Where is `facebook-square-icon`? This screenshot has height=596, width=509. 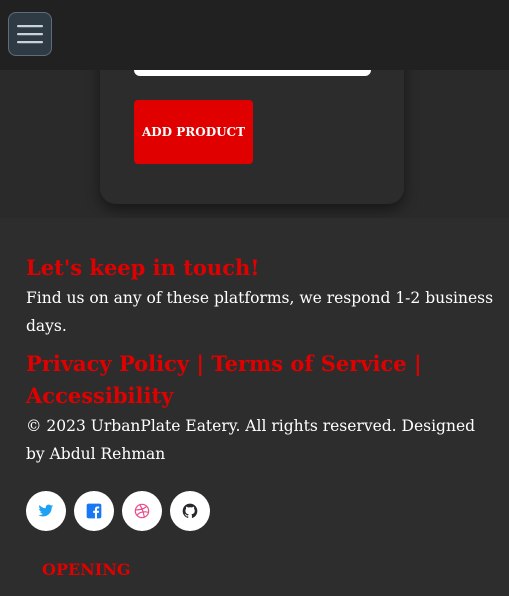 facebook-square-icon is located at coordinates (94, 511).